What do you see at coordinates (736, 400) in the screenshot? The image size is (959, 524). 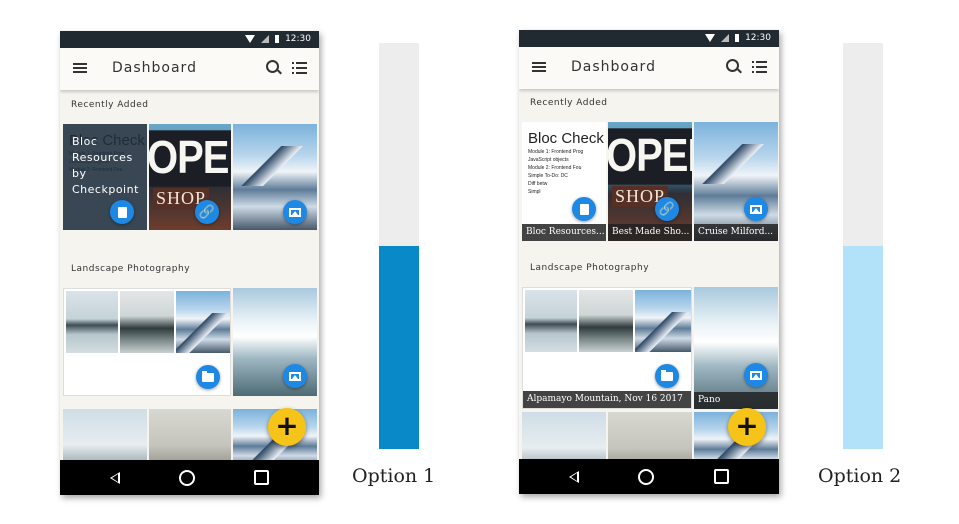 I see `tile-caption: Pano` at bounding box center [736, 400].